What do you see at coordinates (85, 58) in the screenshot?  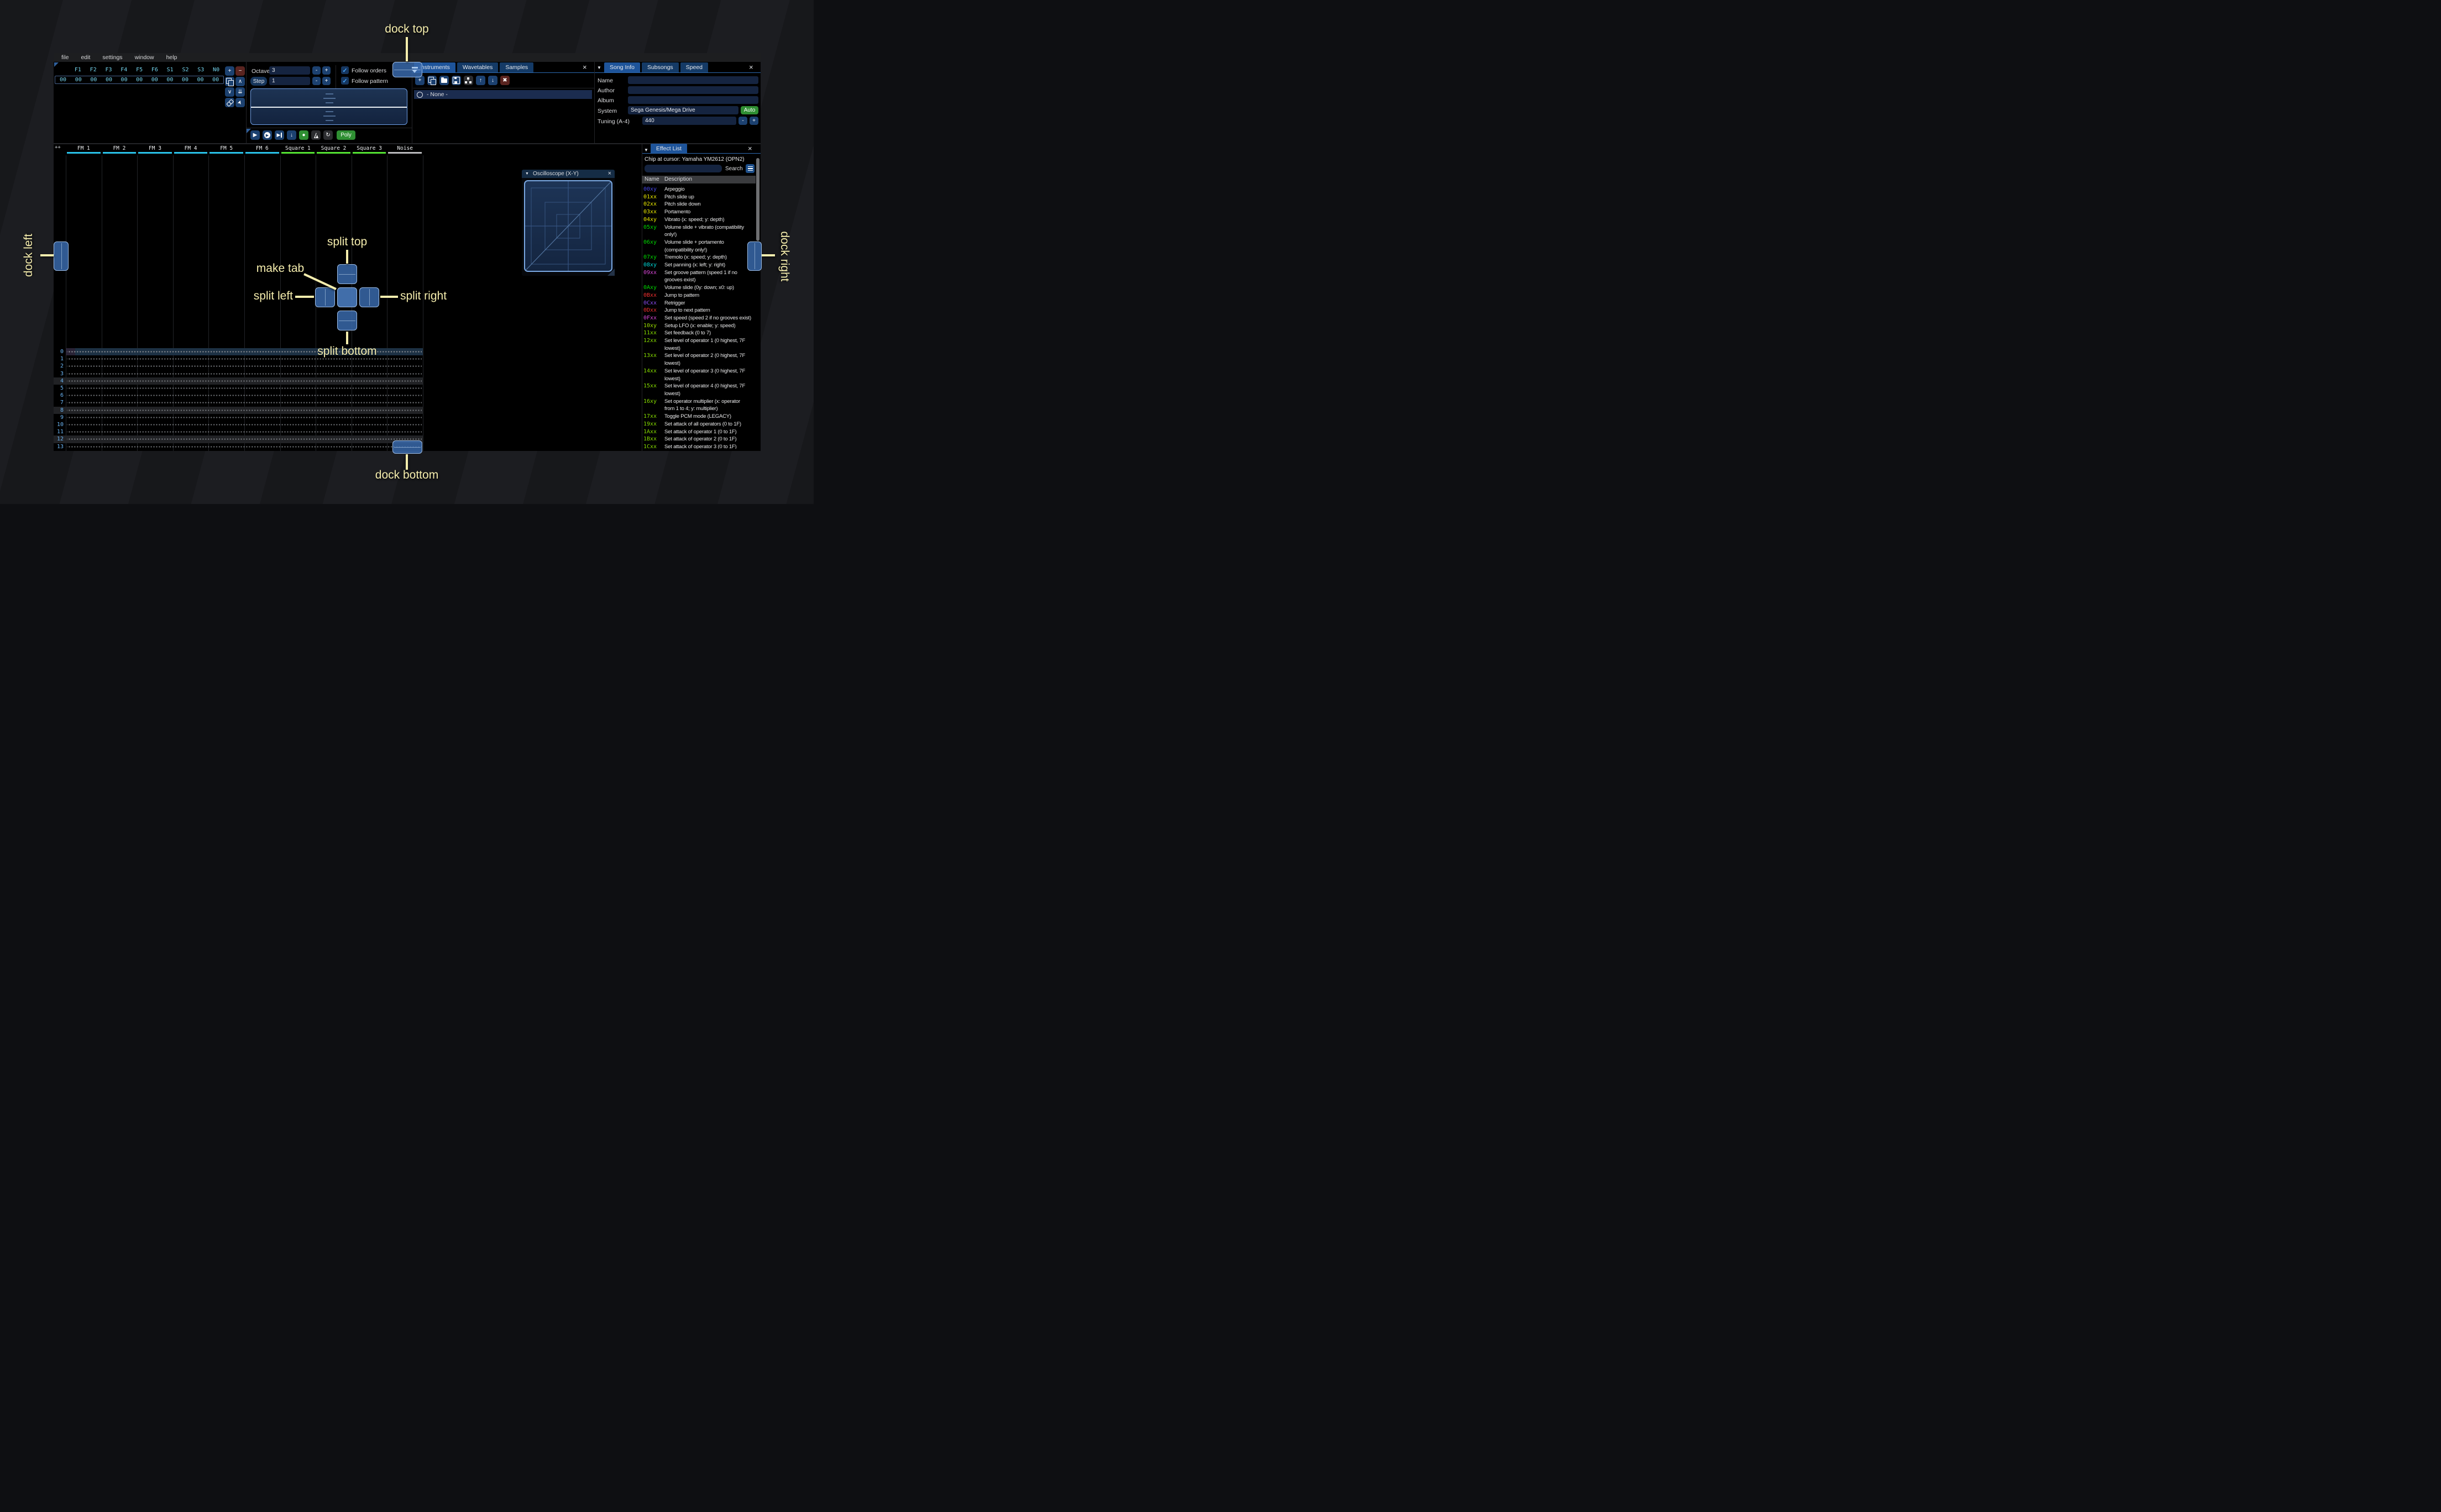 I see `menu-edit: edit` at bounding box center [85, 58].